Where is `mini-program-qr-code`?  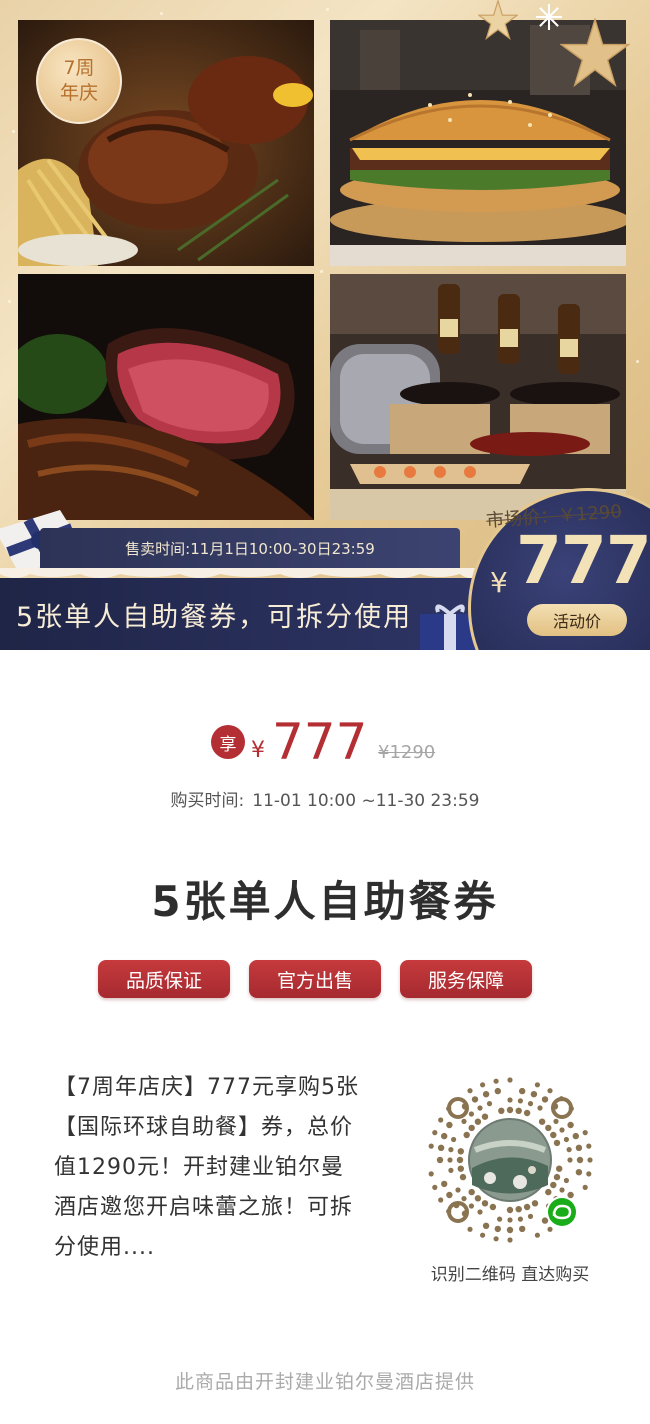 mini-program-qr-code is located at coordinates (510, 1160).